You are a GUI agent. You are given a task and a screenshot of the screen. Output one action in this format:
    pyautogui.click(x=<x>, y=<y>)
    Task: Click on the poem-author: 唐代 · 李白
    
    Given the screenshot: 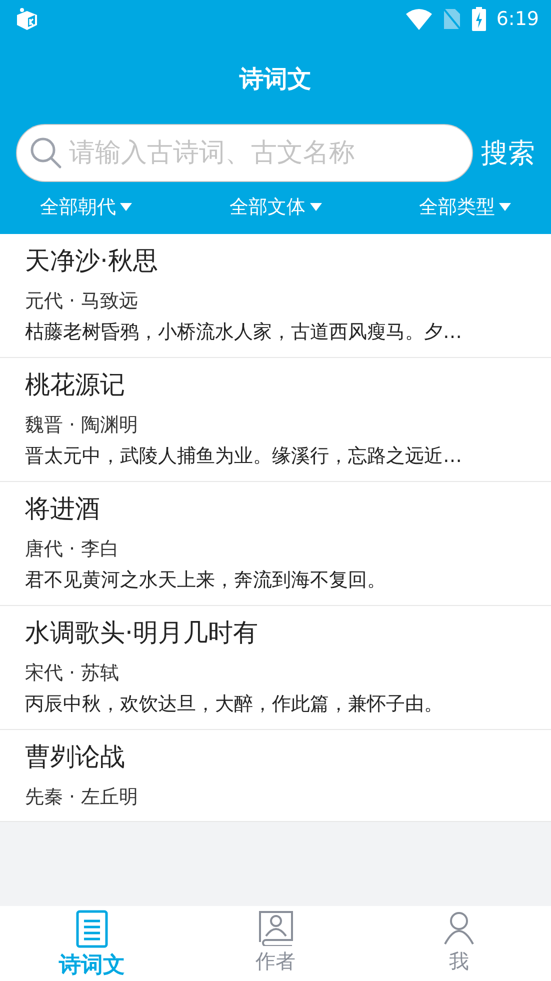 What is the action you would take?
    pyautogui.click(x=72, y=549)
    